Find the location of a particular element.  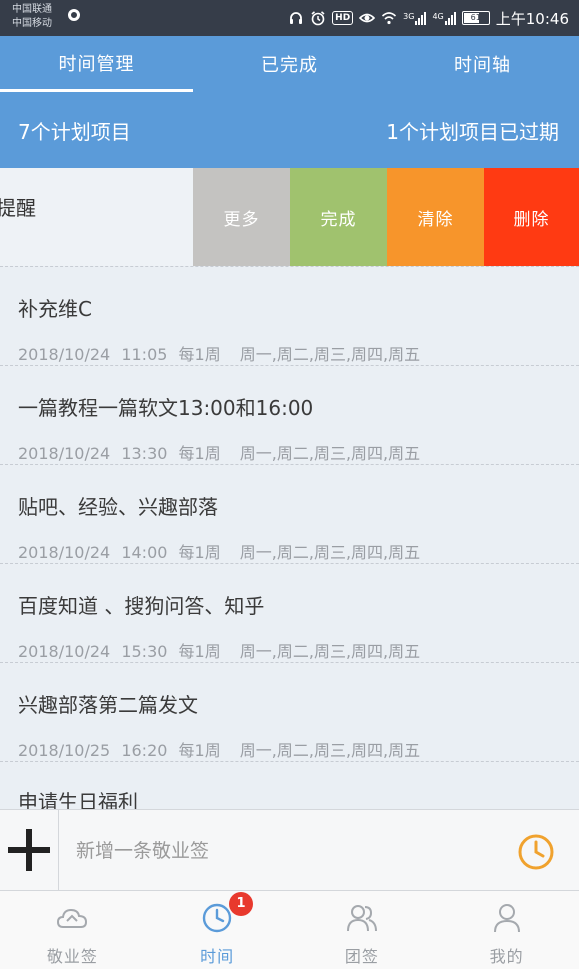

nav-label: 敬业签 is located at coordinates (72, 956).